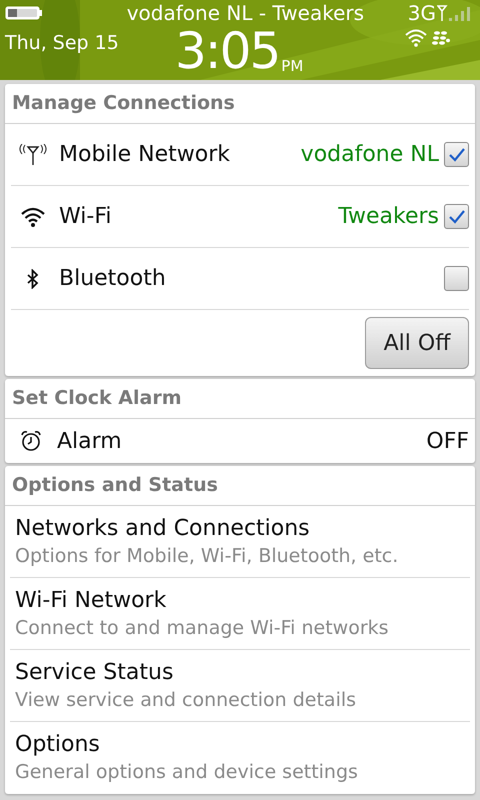 The width and height of the screenshot is (480, 800). What do you see at coordinates (240, 155) in the screenshot?
I see `connection-row: Mobile Network vodafone NL` at bounding box center [240, 155].